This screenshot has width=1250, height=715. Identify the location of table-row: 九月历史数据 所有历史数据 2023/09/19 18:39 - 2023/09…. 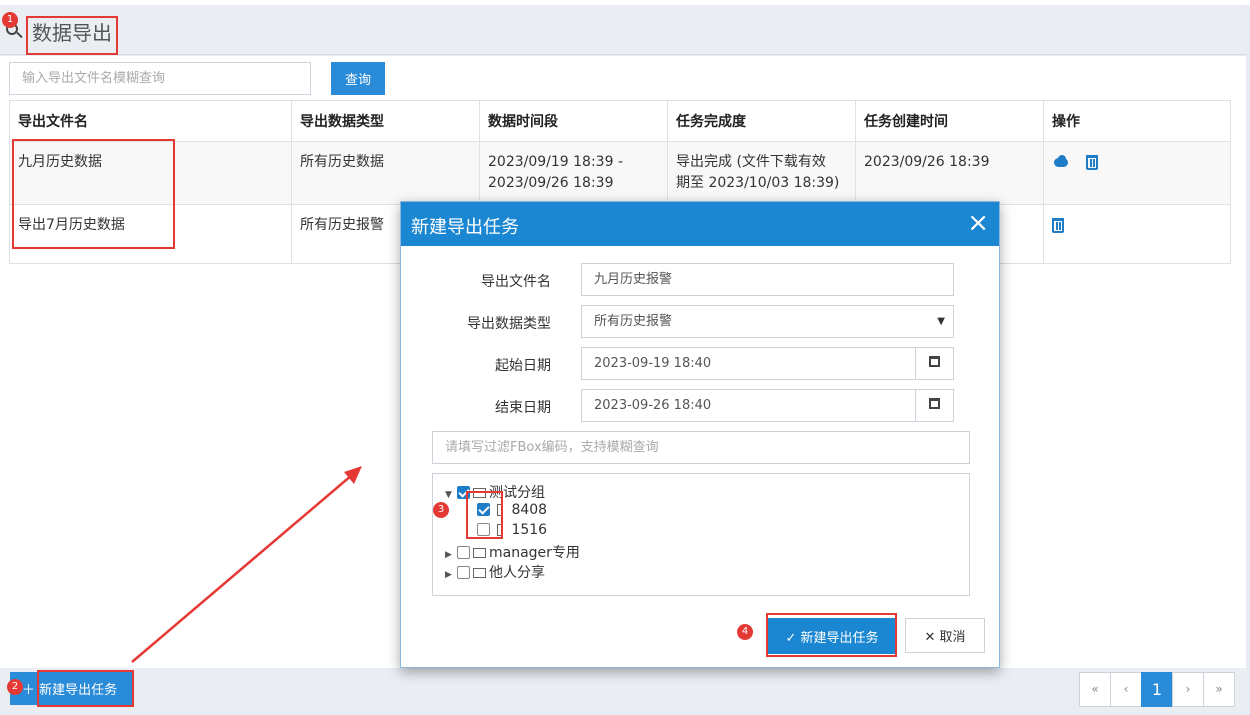
(620, 173).